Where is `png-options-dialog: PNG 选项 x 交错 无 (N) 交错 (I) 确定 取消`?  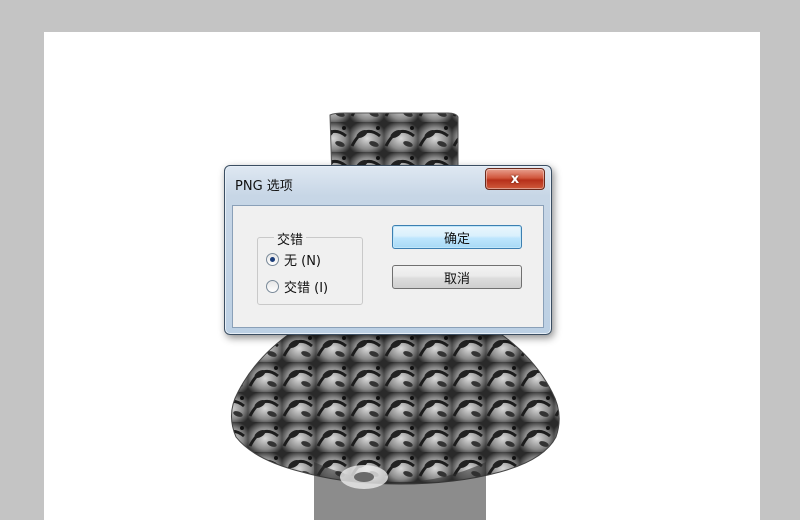
png-options-dialog: PNG 选项 x 交错 无 (N) 交错 (I) 确定 取消 is located at coordinates (388, 250).